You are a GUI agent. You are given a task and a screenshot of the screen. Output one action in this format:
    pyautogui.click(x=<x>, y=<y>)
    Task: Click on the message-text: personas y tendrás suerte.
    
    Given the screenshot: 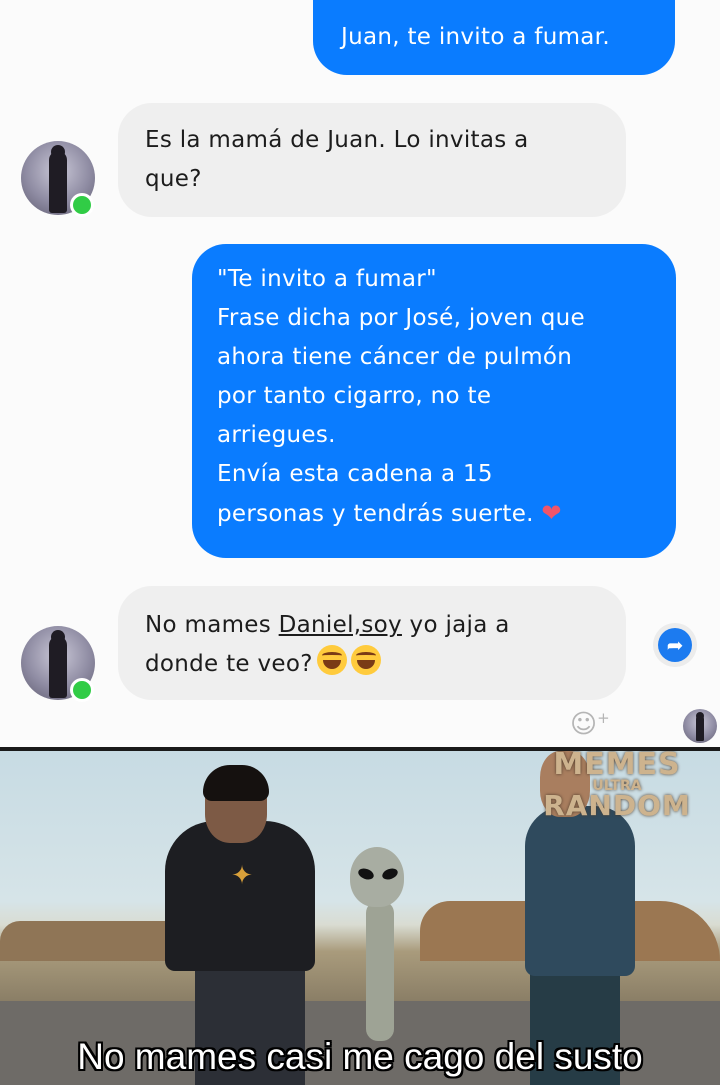 What is the action you would take?
    pyautogui.click(x=375, y=514)
    